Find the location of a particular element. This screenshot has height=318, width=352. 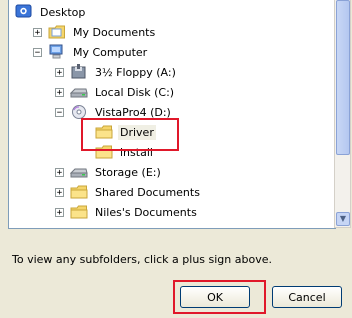

cancel-button: Cancel is located at coordinates (307, 297).